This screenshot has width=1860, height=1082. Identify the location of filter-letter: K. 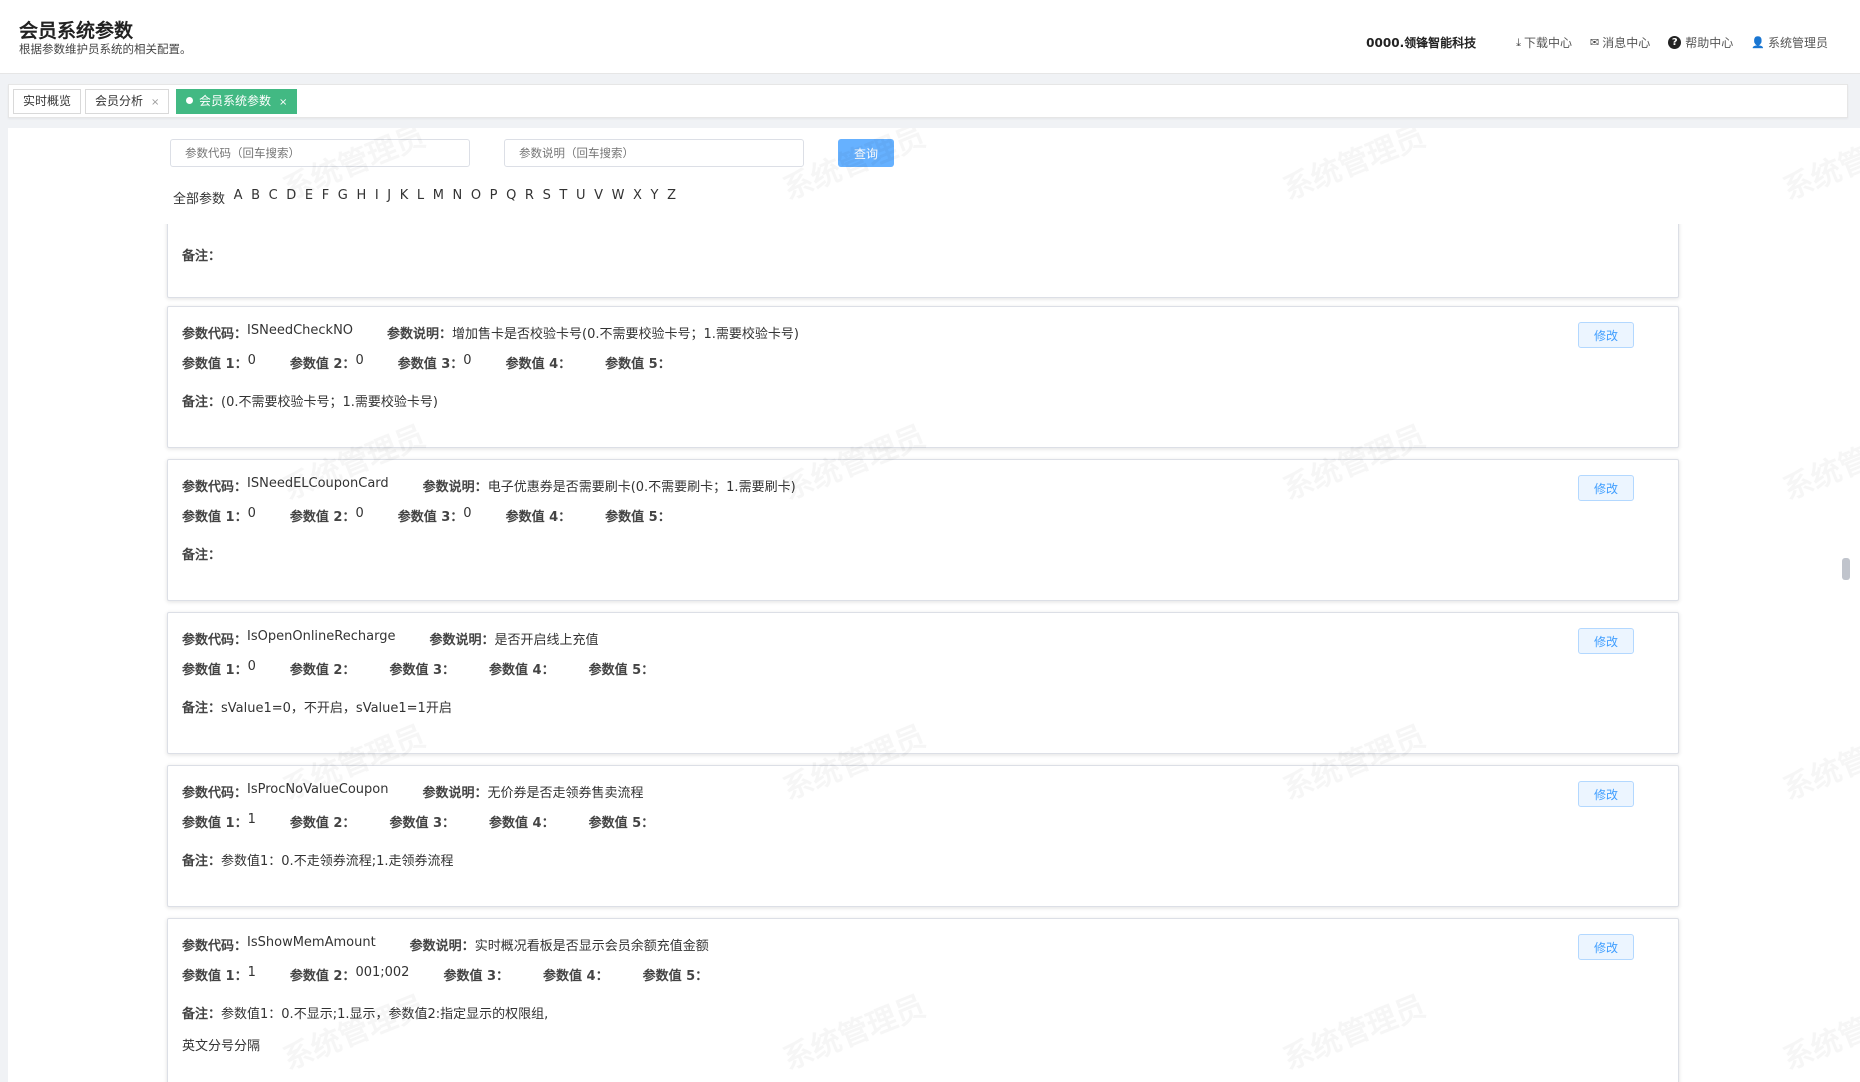
(404, 197).